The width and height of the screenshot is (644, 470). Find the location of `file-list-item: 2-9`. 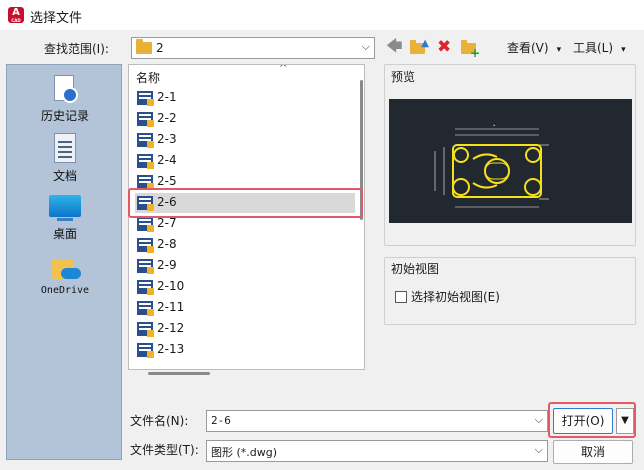

file-list-item: 2-9 is located at coordinates (245, 266).